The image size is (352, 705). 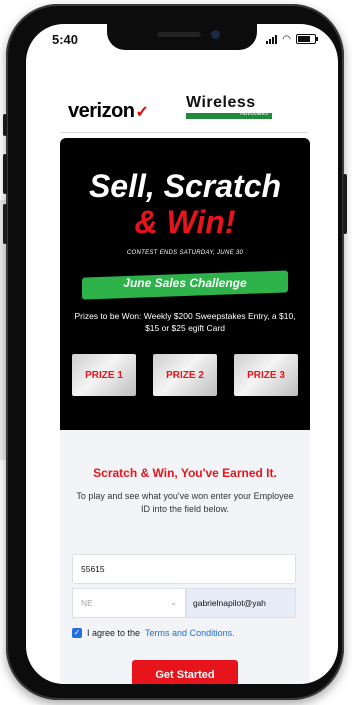 What do you see at coordinates (185, 186) in the screenshot?
I see `hero-title-line1: Sell, Scratch` at bounding box center [185, 186].